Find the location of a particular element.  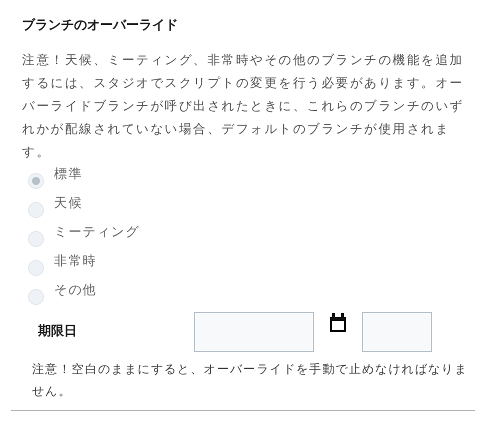

due-date-label: 期限日 is located at coordinates (58, 332).